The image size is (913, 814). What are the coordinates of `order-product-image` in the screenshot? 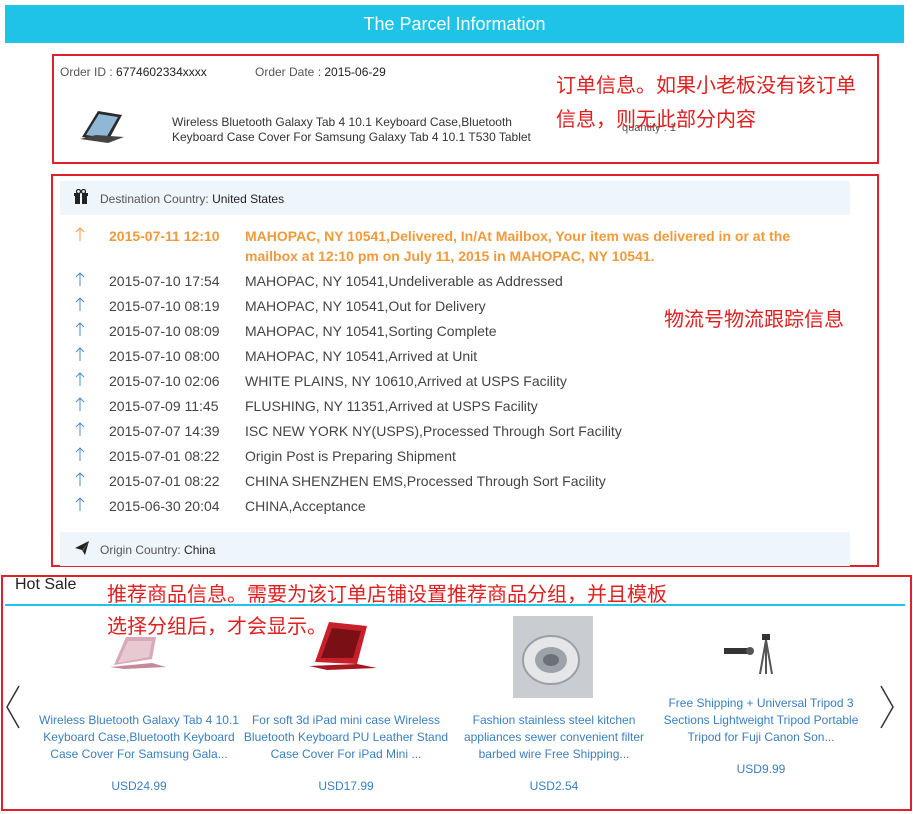 It's located at (102, 127).